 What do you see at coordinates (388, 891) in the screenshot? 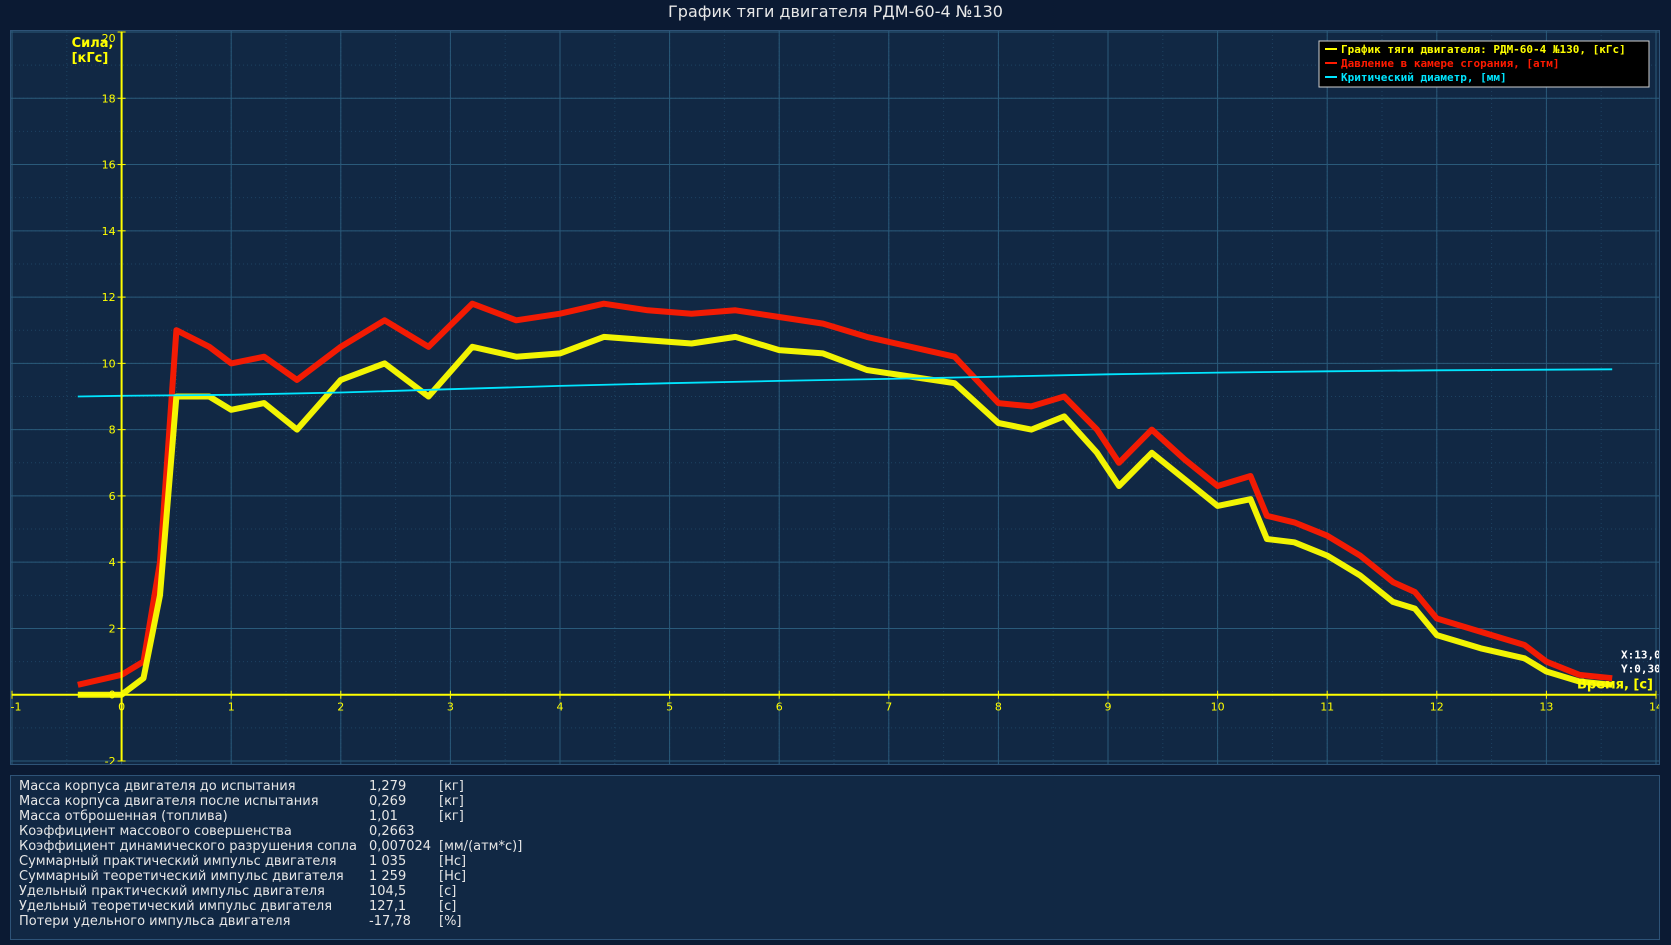
I see `stat-value: 104,5` at bounding box center [388, 891].